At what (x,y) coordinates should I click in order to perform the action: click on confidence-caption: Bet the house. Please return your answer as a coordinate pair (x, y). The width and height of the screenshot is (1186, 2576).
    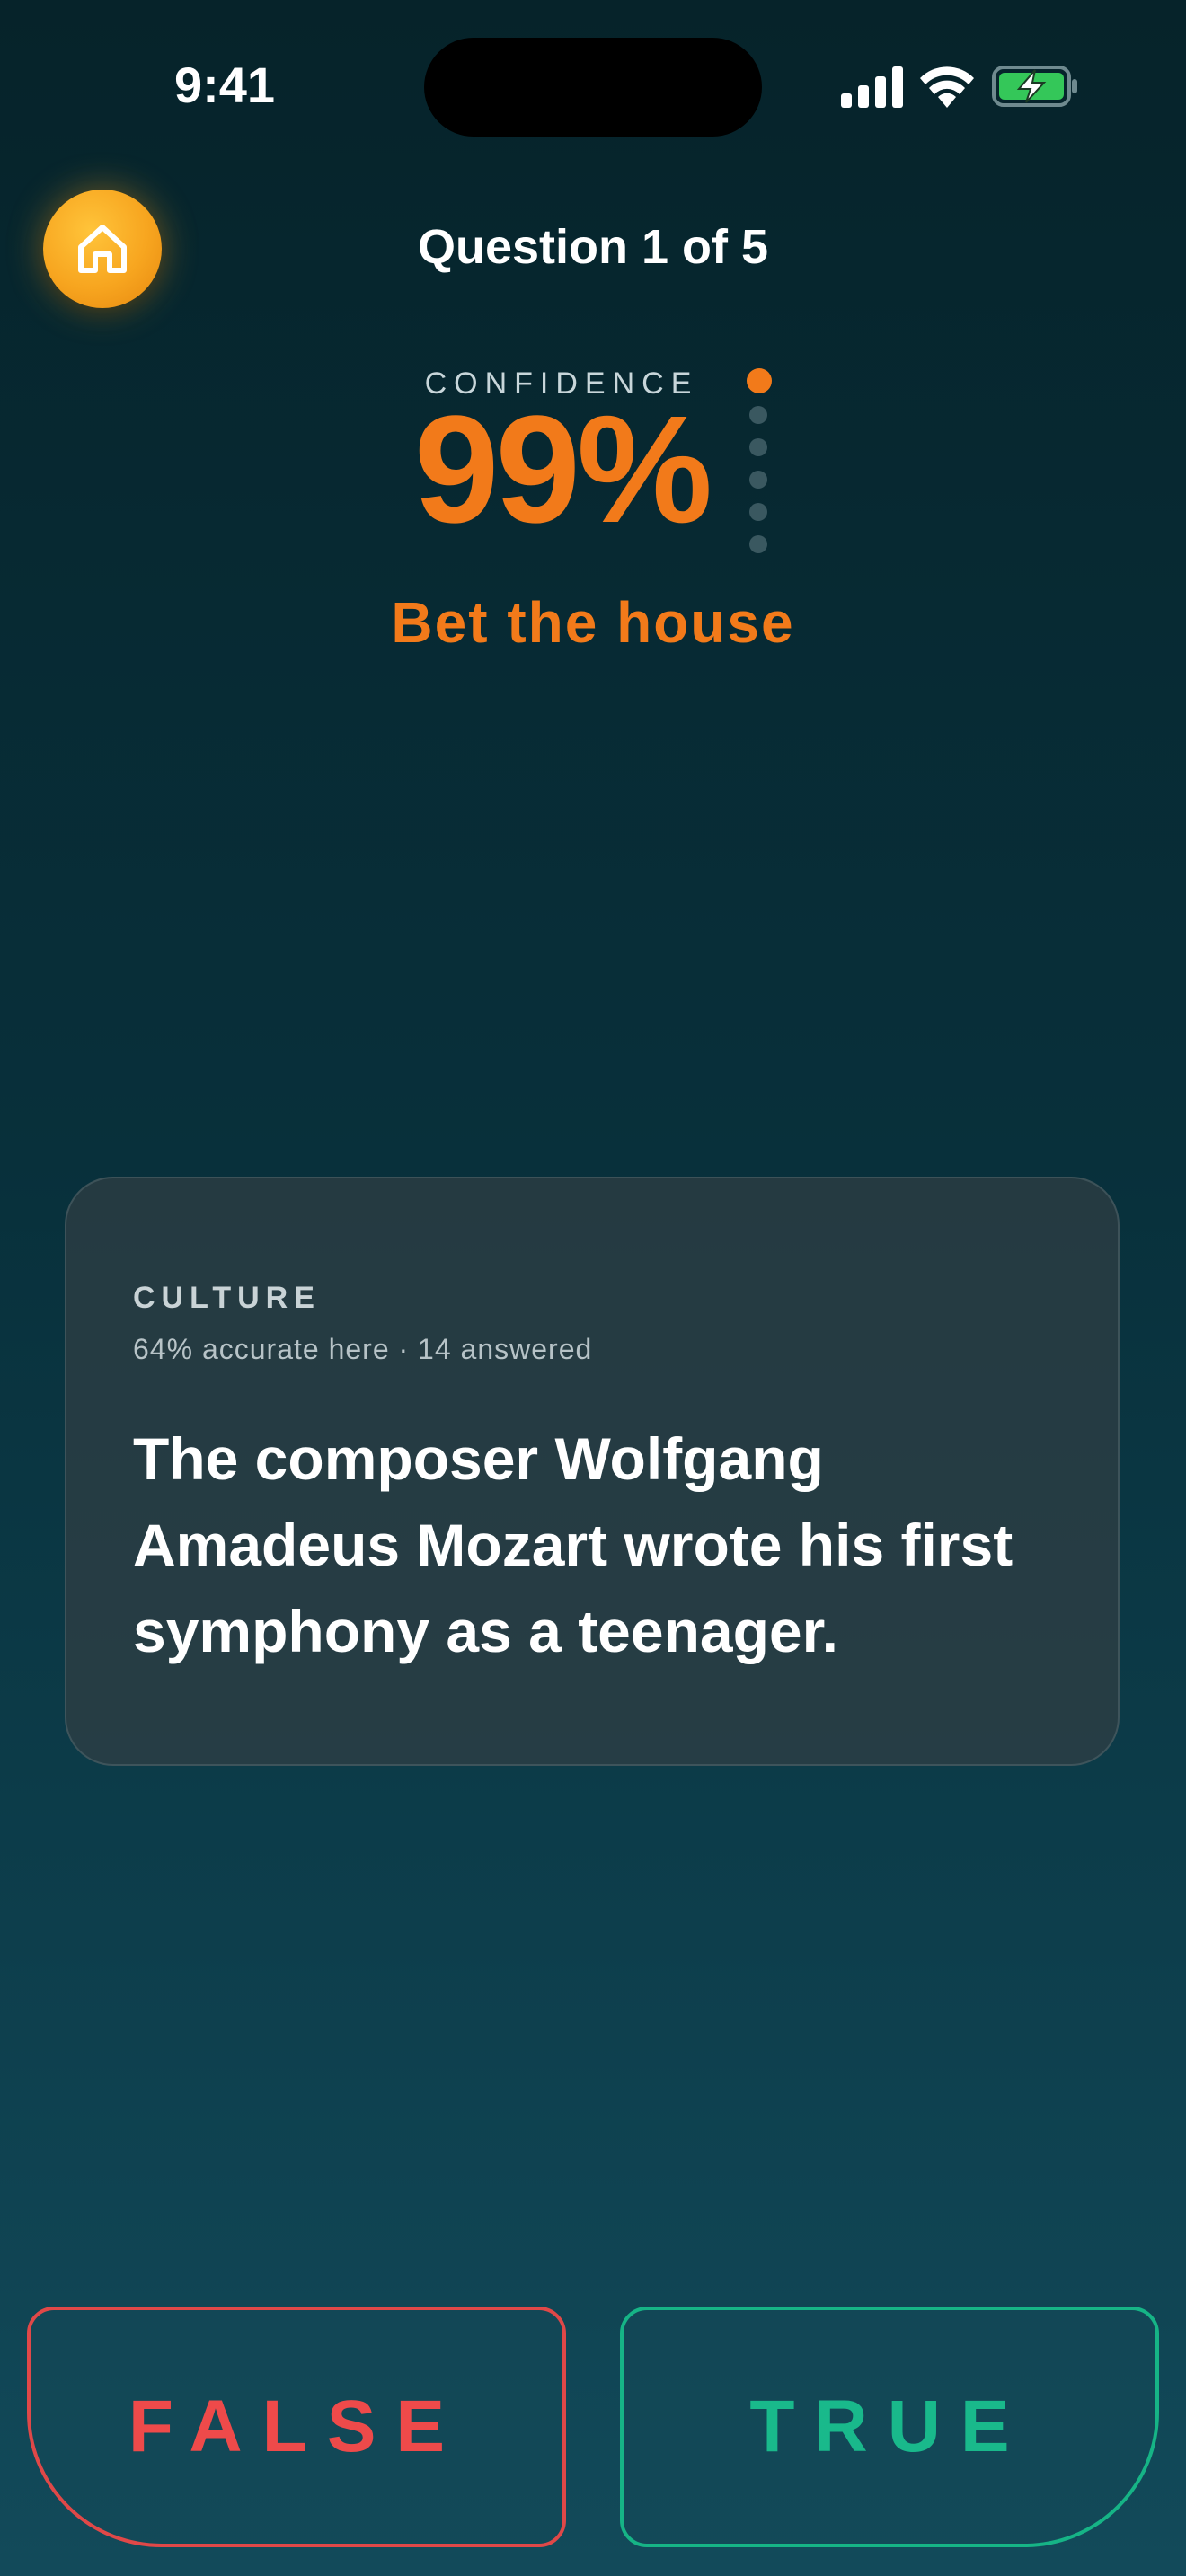
    Looking at the image, I should click on (593, 622).